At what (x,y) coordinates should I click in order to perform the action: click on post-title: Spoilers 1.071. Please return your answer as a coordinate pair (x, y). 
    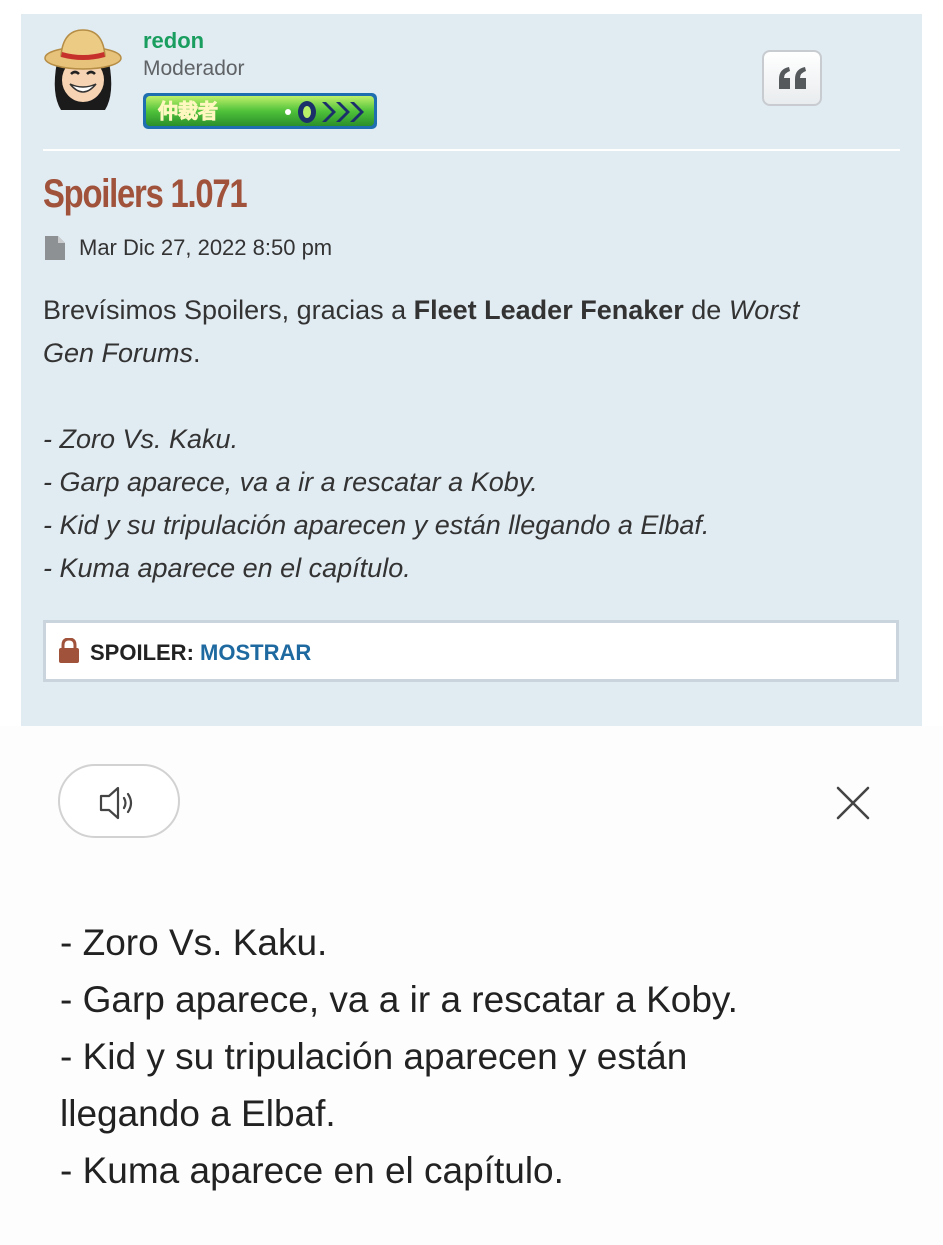
    Looking at the image, I should click on (145, 194).